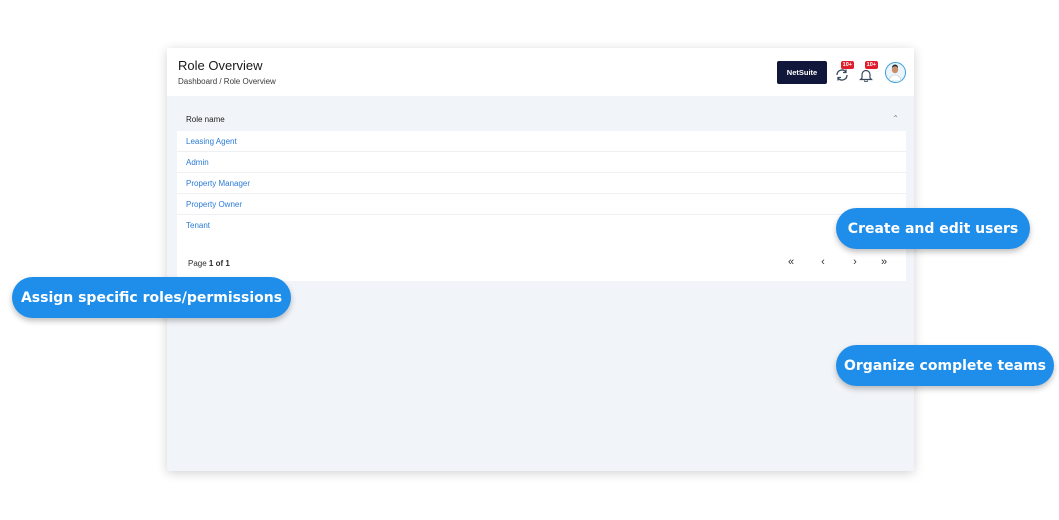 The height and width of the screenshot is (520, 1059). I want to click on first-page-icon: «, so click(791, 262).